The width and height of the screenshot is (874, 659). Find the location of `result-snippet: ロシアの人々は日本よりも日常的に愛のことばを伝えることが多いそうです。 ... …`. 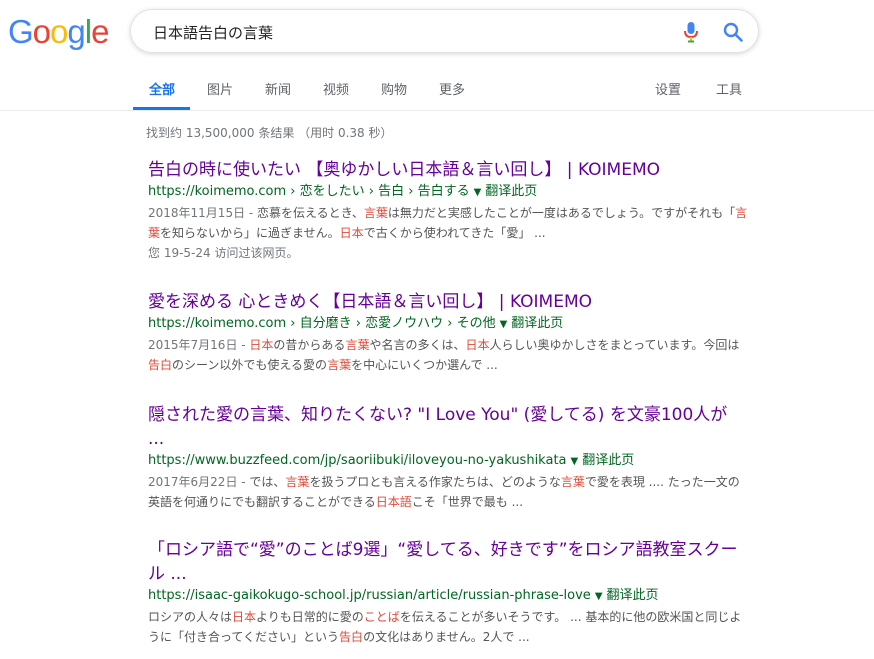

result-snippet: ロシアの人々は日本よりも日常的に愛のことばを伝えることが多いそうです。 ... … is located at coordinates (448, 627).